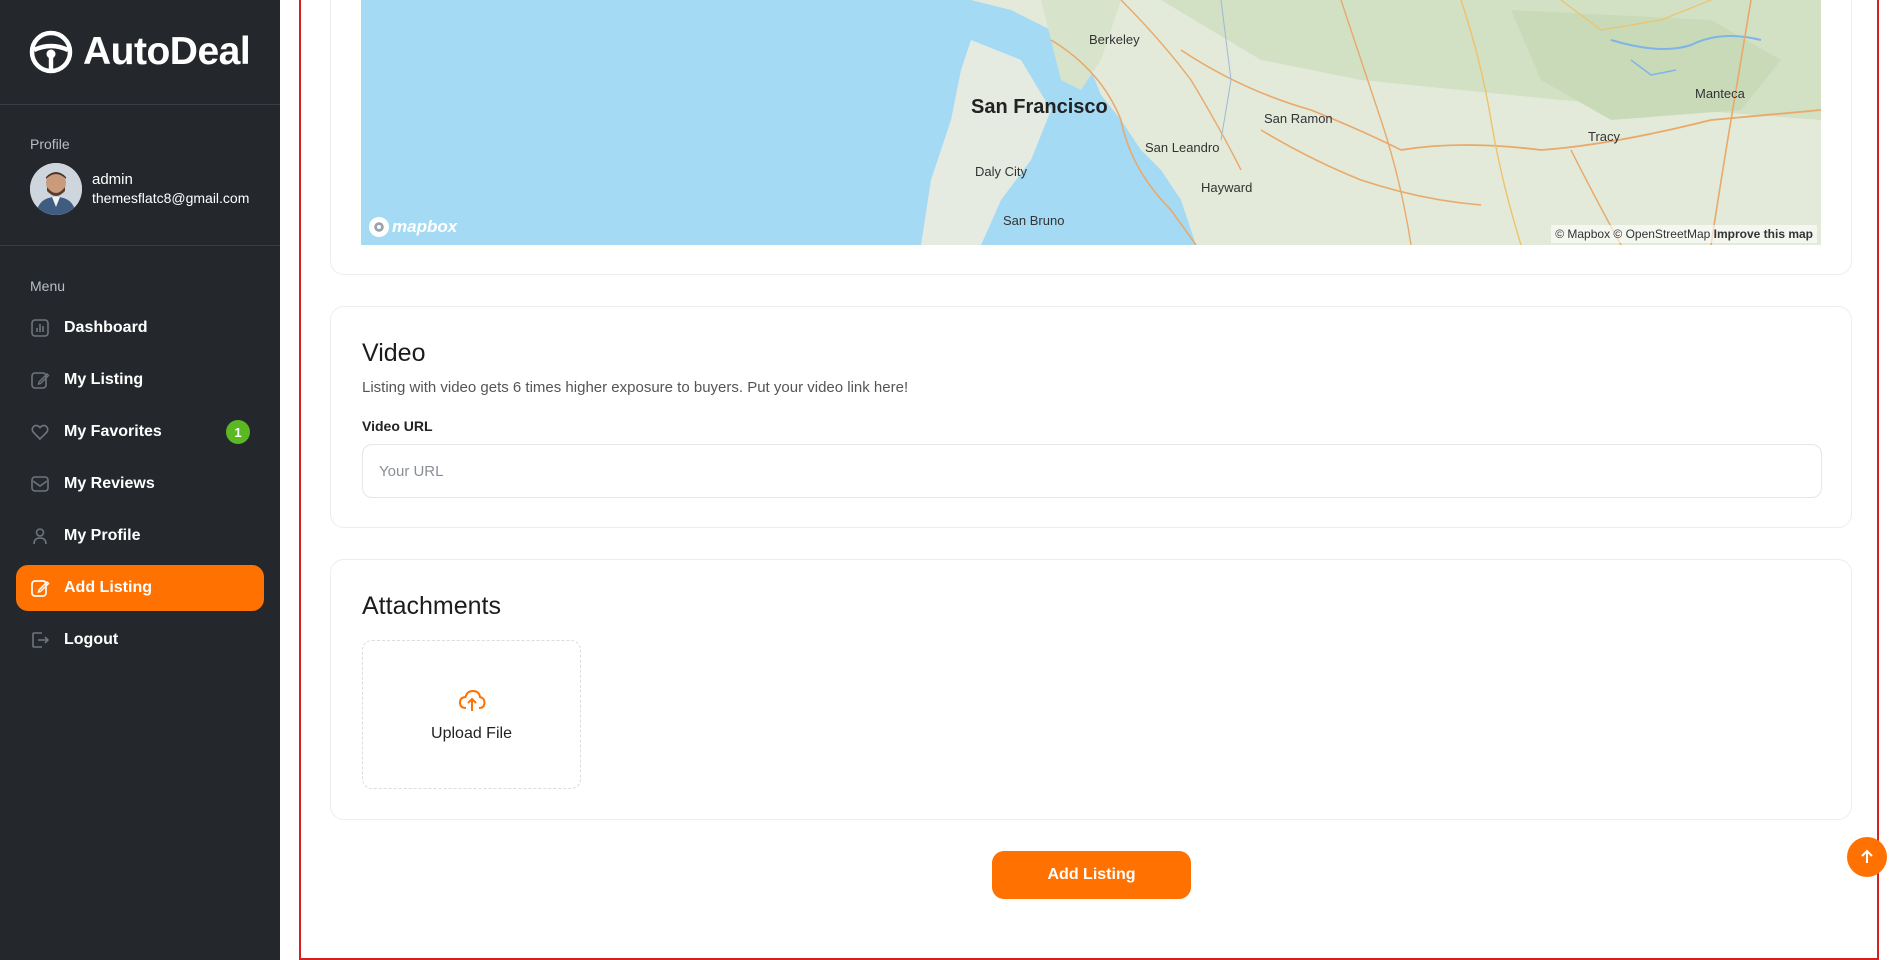 The image size is (1900, 960). What do you see at coordinates (1034, 220) in the screenshot?
I see `map-city-label: San Bruno` at bounding box center [1034, 220].